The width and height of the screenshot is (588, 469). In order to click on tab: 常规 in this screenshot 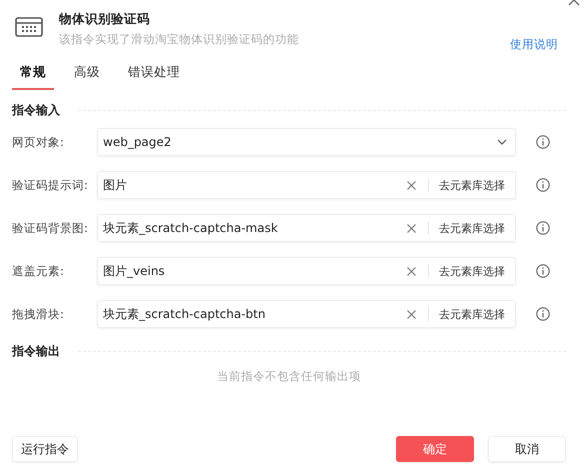, I will do `click(33, 77)`.